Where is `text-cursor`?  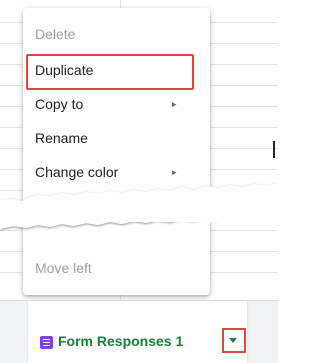
text-cursor is located at coordinates (274, 149).